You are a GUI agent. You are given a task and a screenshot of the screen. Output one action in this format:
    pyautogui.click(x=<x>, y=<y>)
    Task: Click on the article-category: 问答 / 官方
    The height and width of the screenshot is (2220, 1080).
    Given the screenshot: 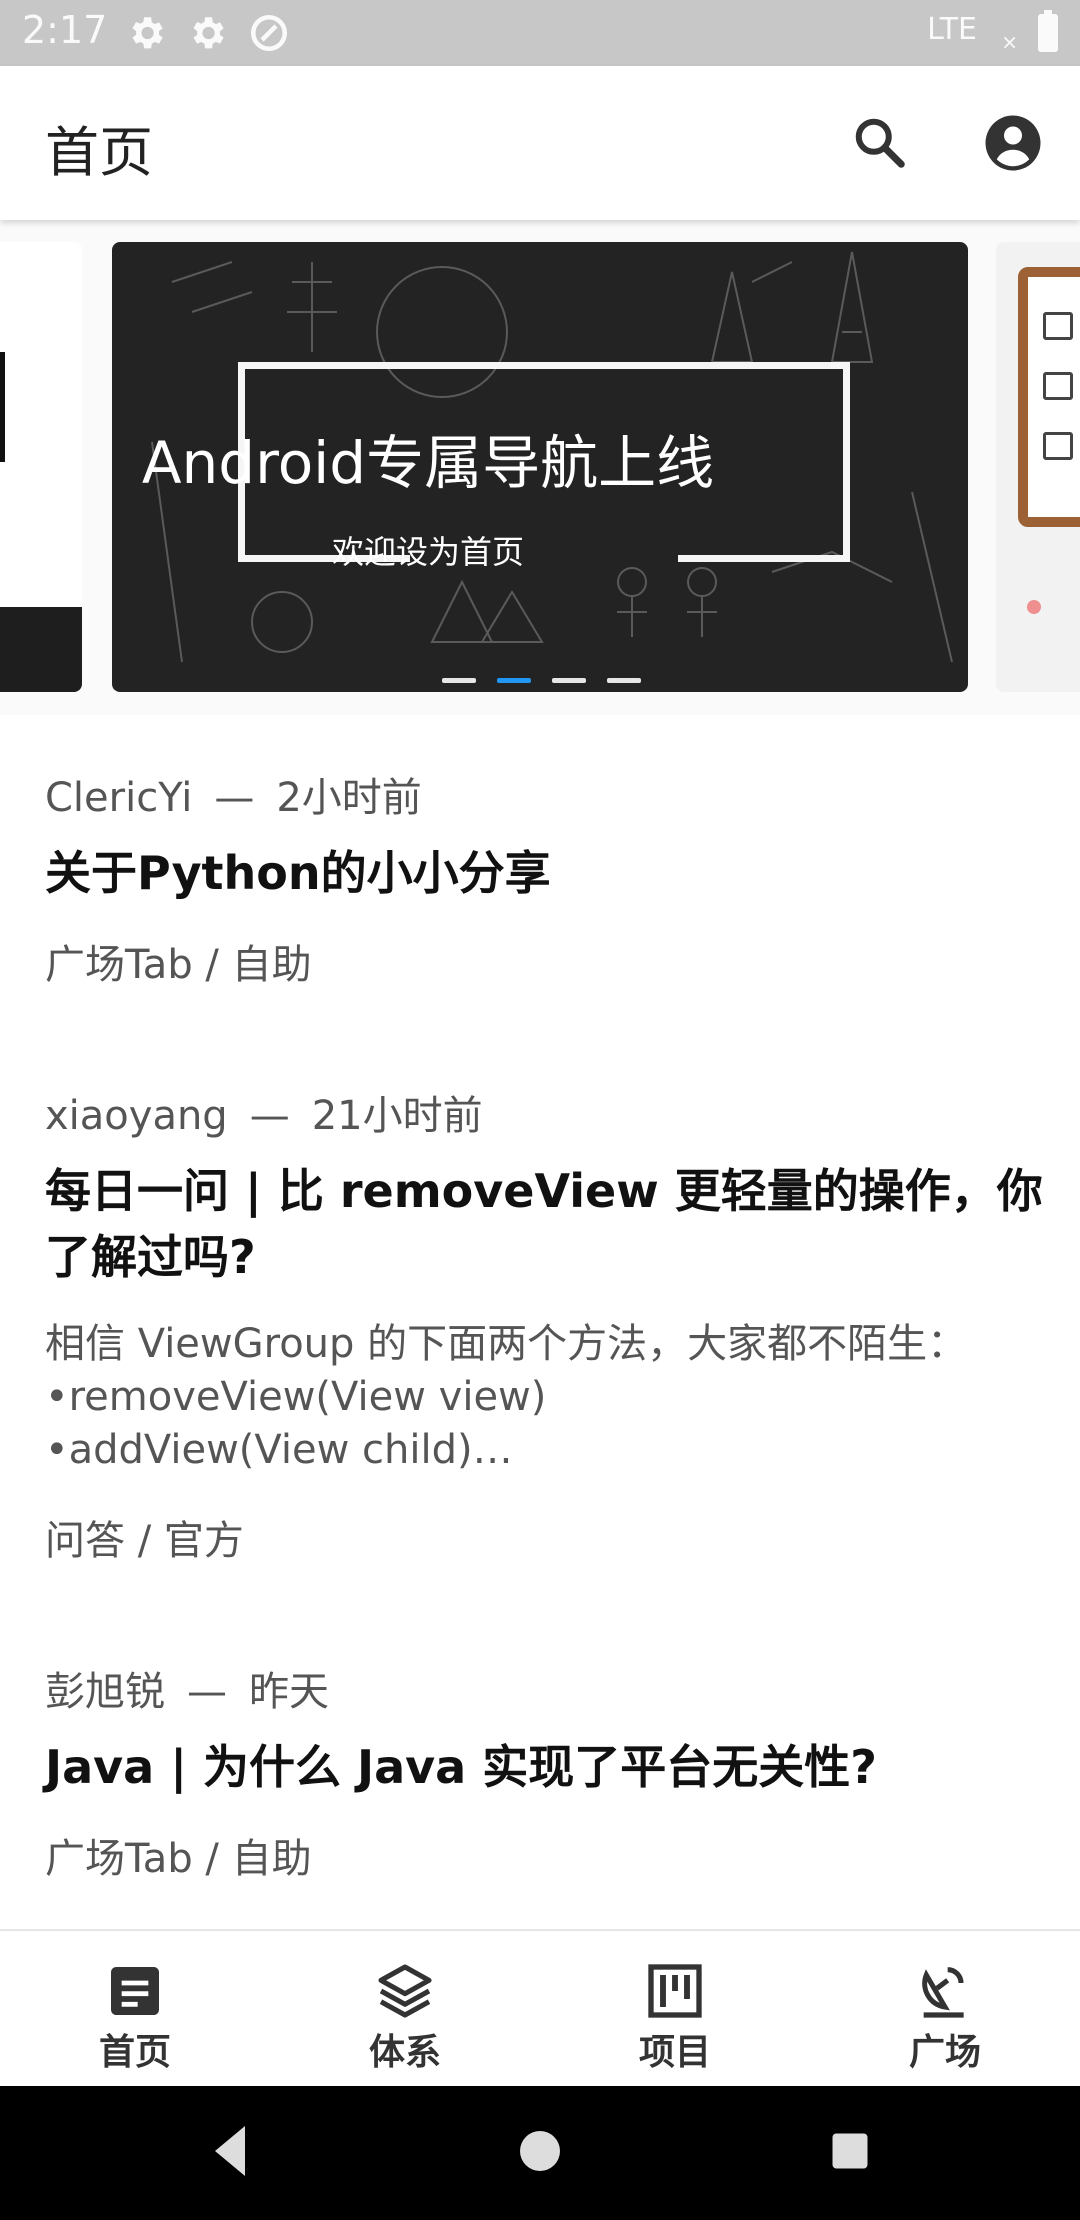 What is the action you would take?
    pyautogui.click(x=144, y=1537)
    